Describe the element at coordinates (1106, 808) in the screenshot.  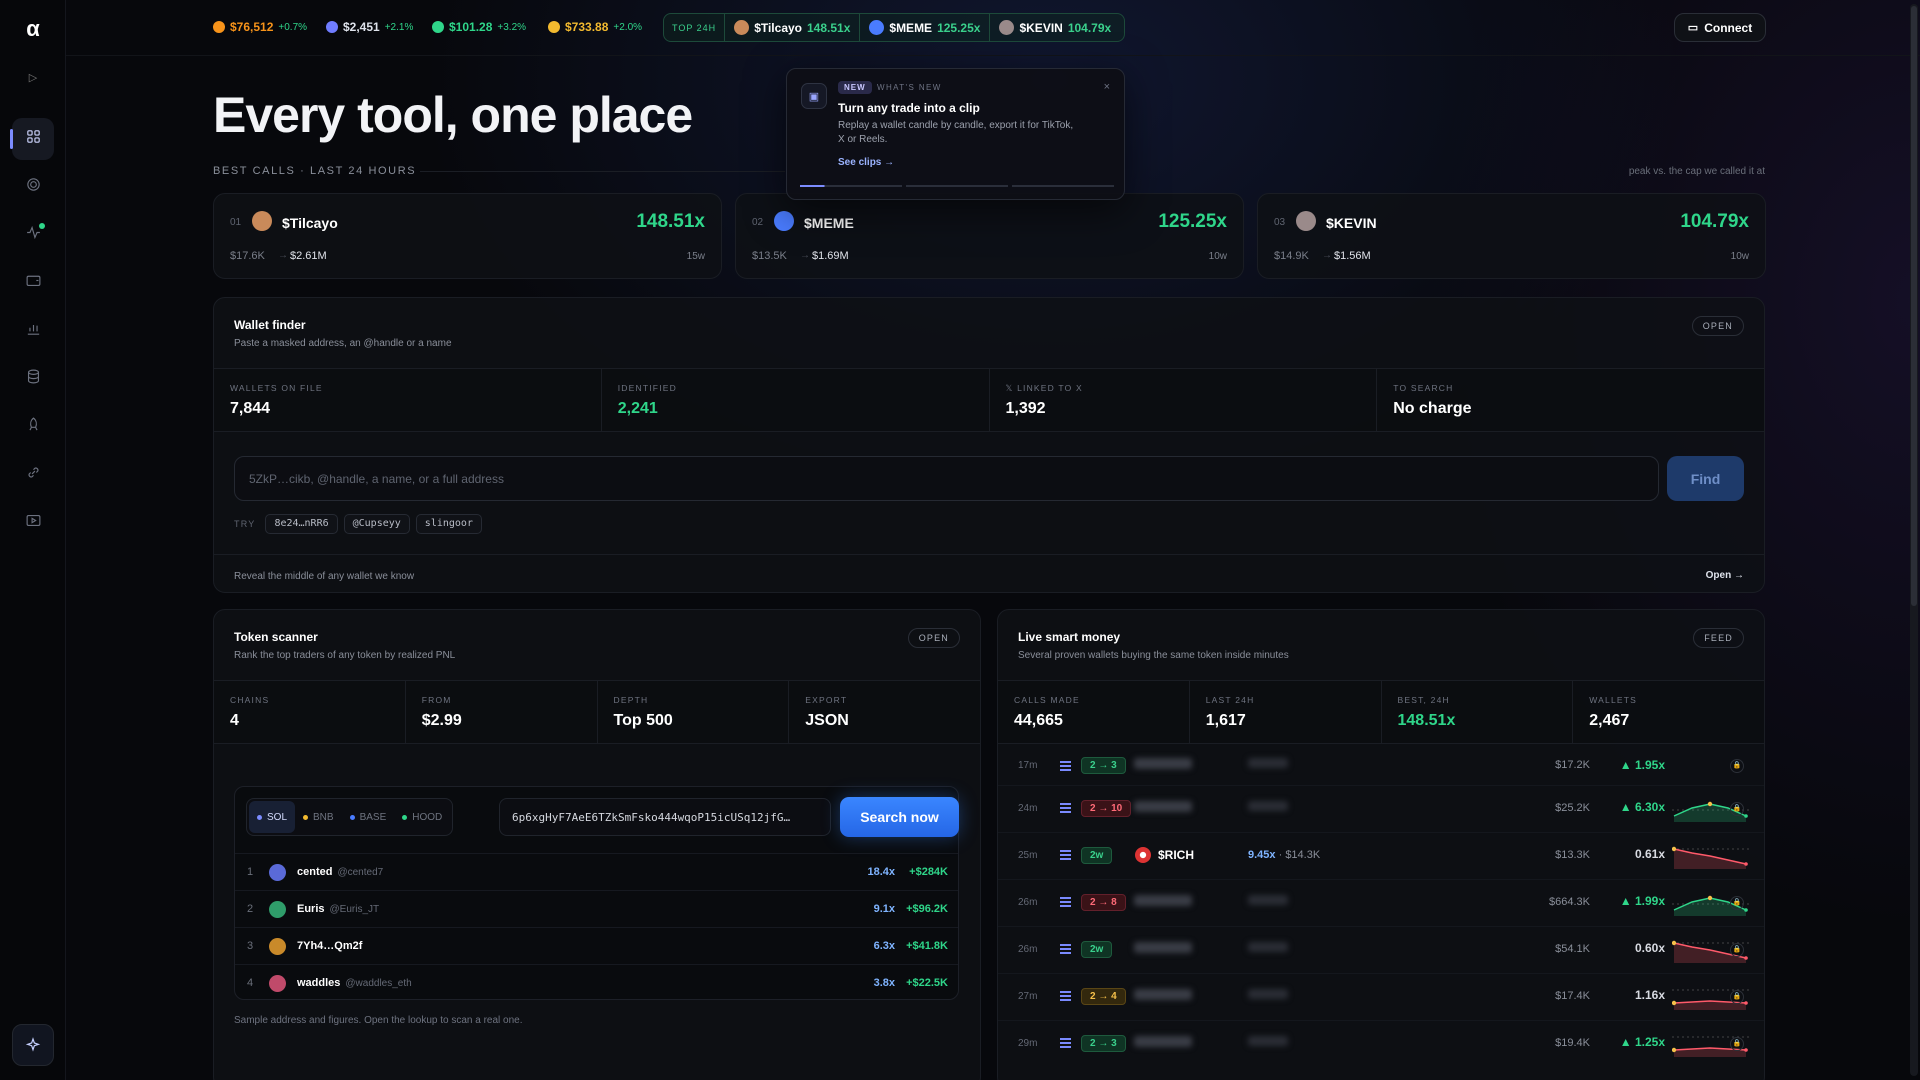
I see `wallet-count-badge: 2 → 10` at that location.